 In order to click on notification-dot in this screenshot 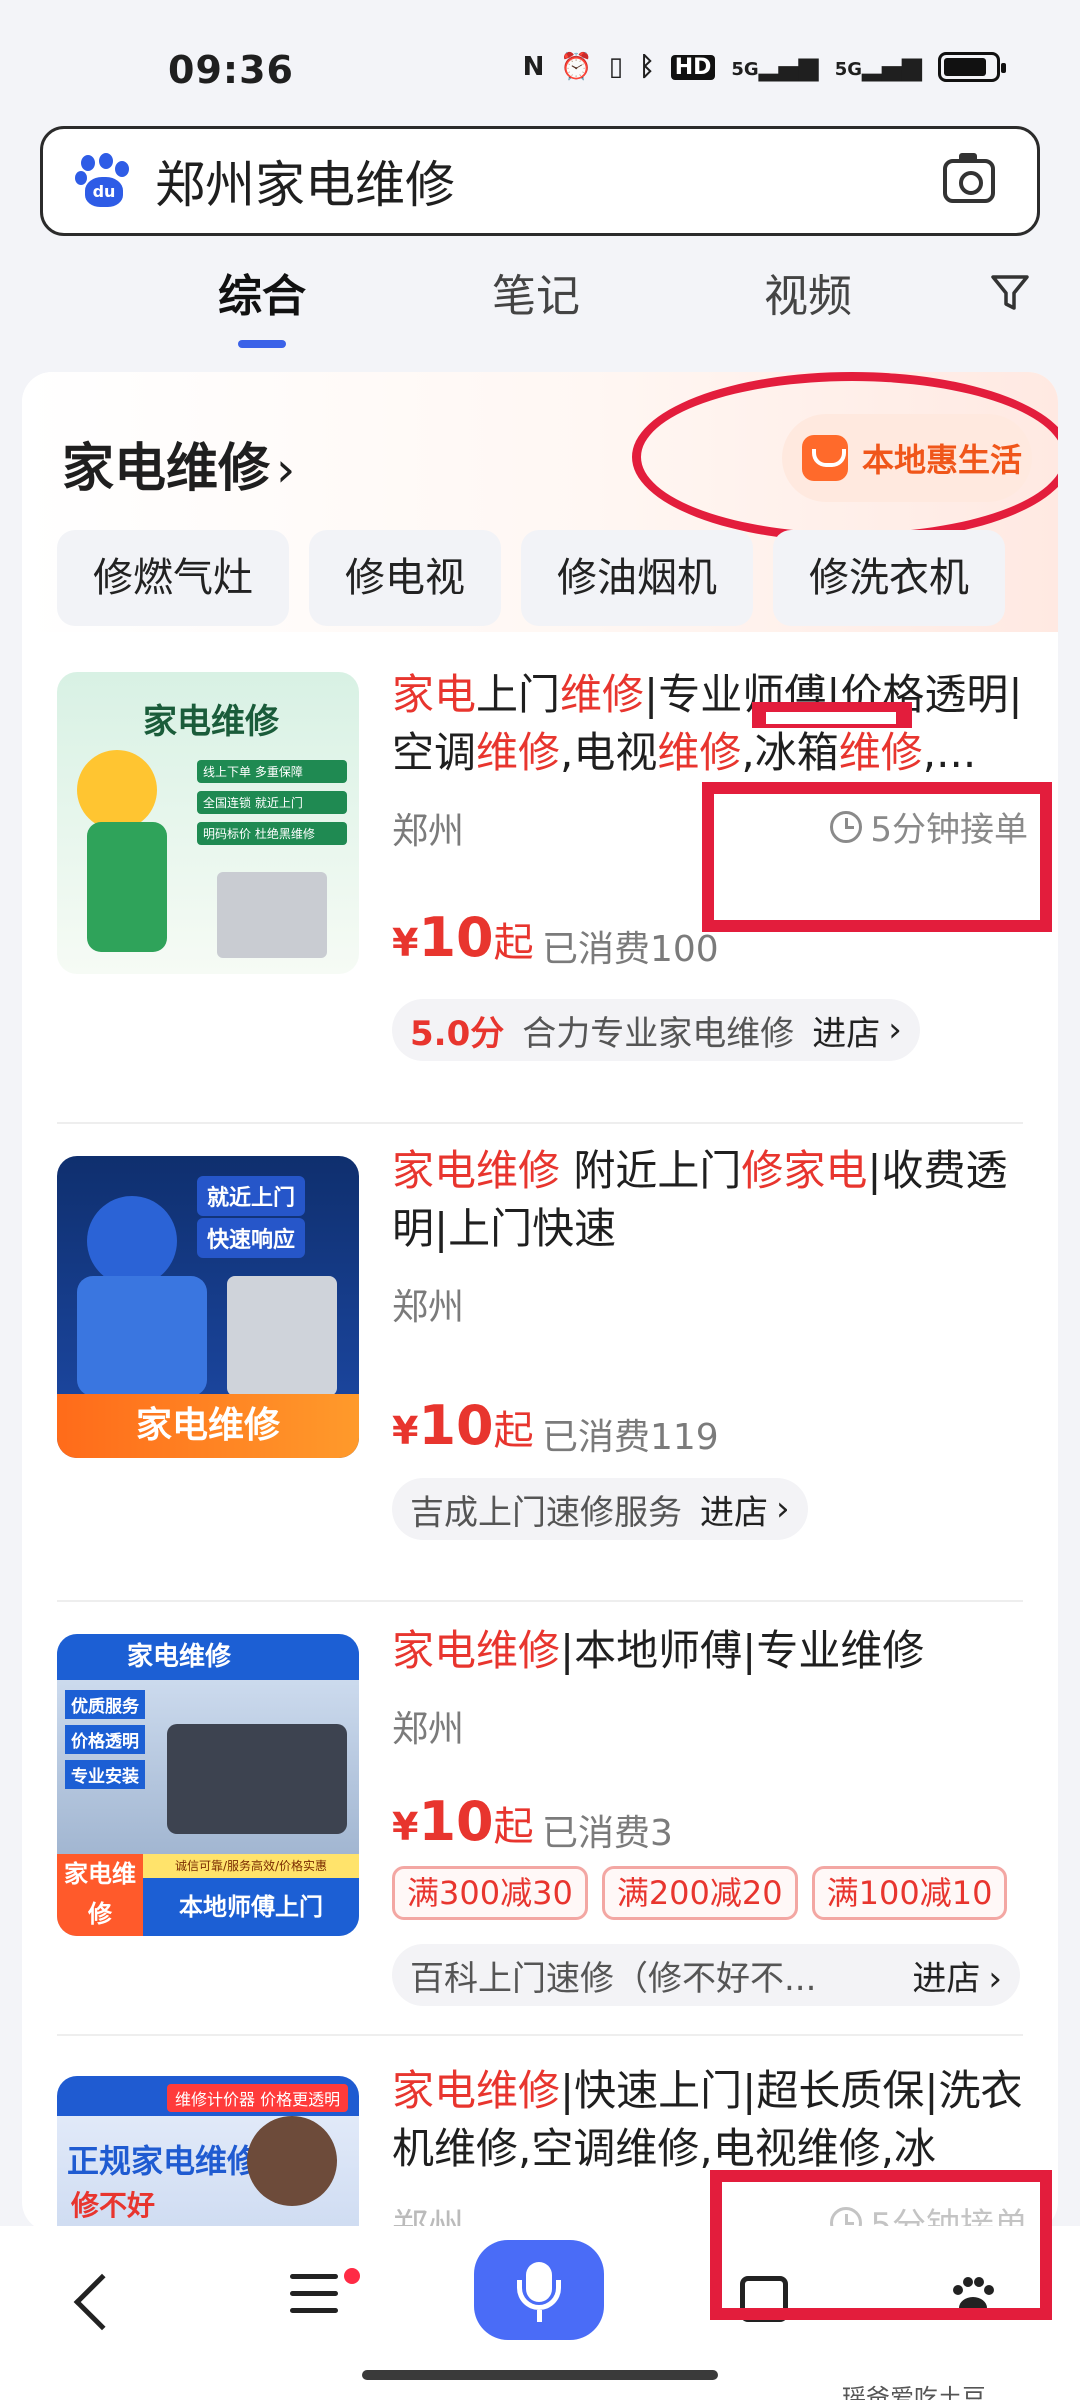, I will do `click(352, 2276)`.